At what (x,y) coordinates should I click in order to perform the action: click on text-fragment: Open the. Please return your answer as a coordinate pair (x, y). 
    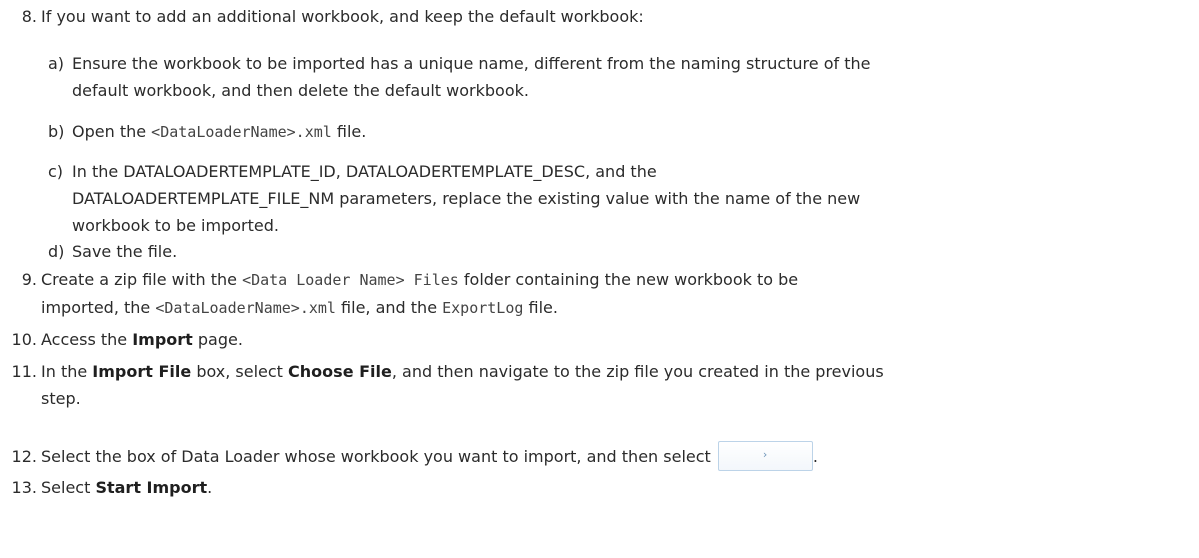
    Looking at the image, I should click on (112, 131).